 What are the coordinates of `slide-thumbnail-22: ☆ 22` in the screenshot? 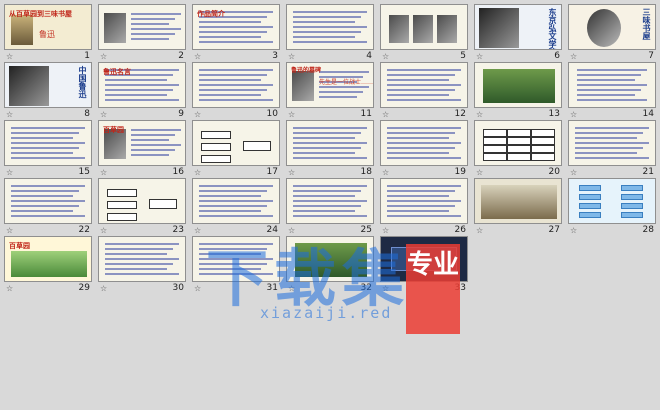 It's located at (48, 207).